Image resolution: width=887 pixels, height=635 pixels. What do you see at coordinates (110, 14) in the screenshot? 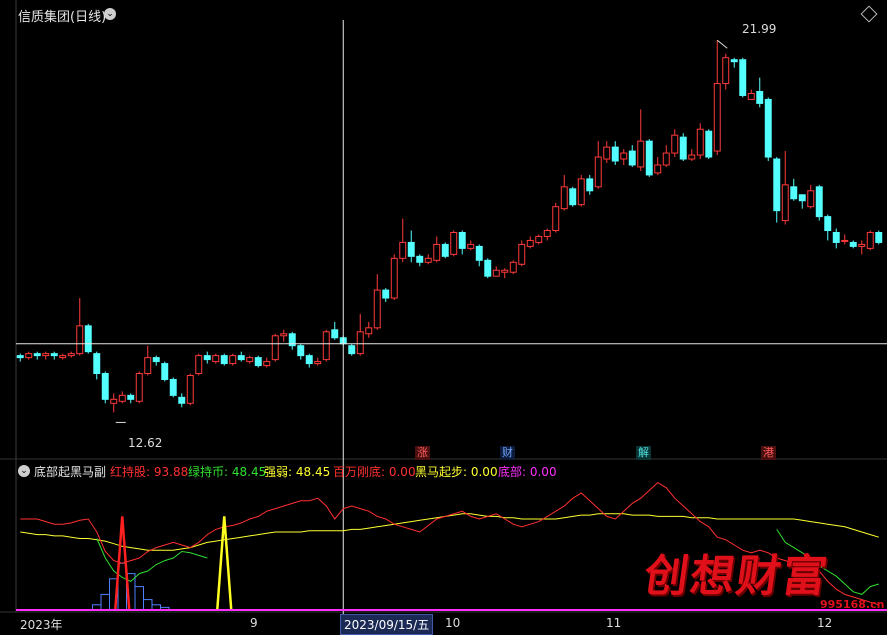
I see `chevron-down-icon: ⌄` at bounding box center [110, 14].